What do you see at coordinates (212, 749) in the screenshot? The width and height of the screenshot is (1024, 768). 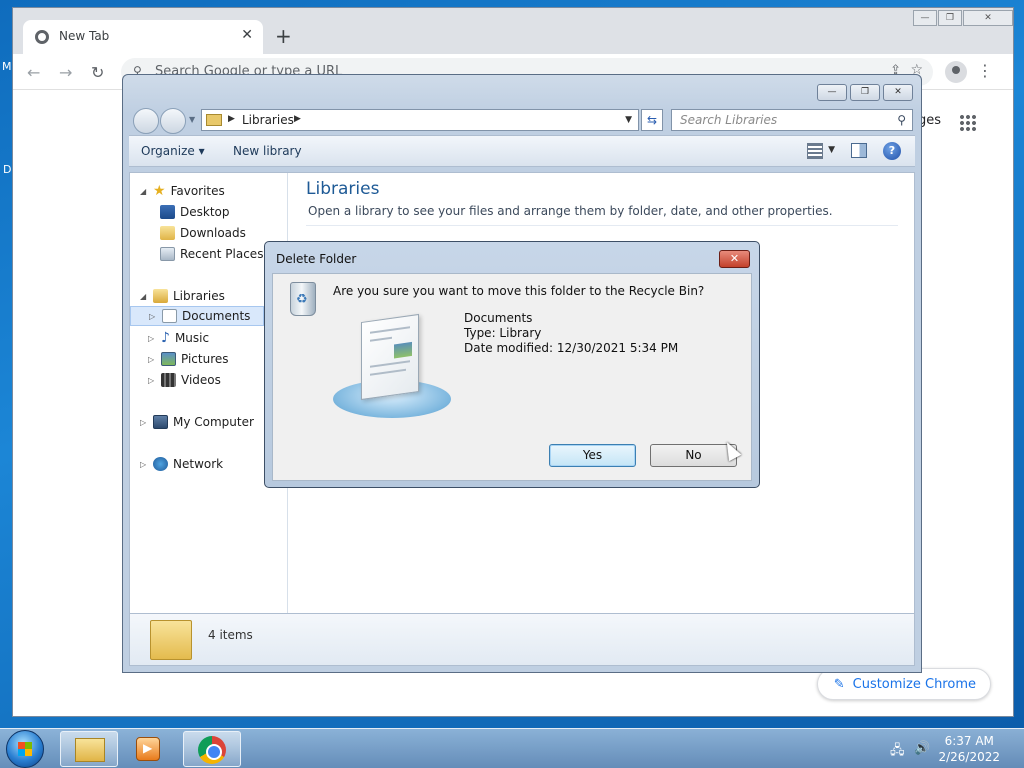 I see `taskbar-chrome-button` at bounding box center [212, 749].